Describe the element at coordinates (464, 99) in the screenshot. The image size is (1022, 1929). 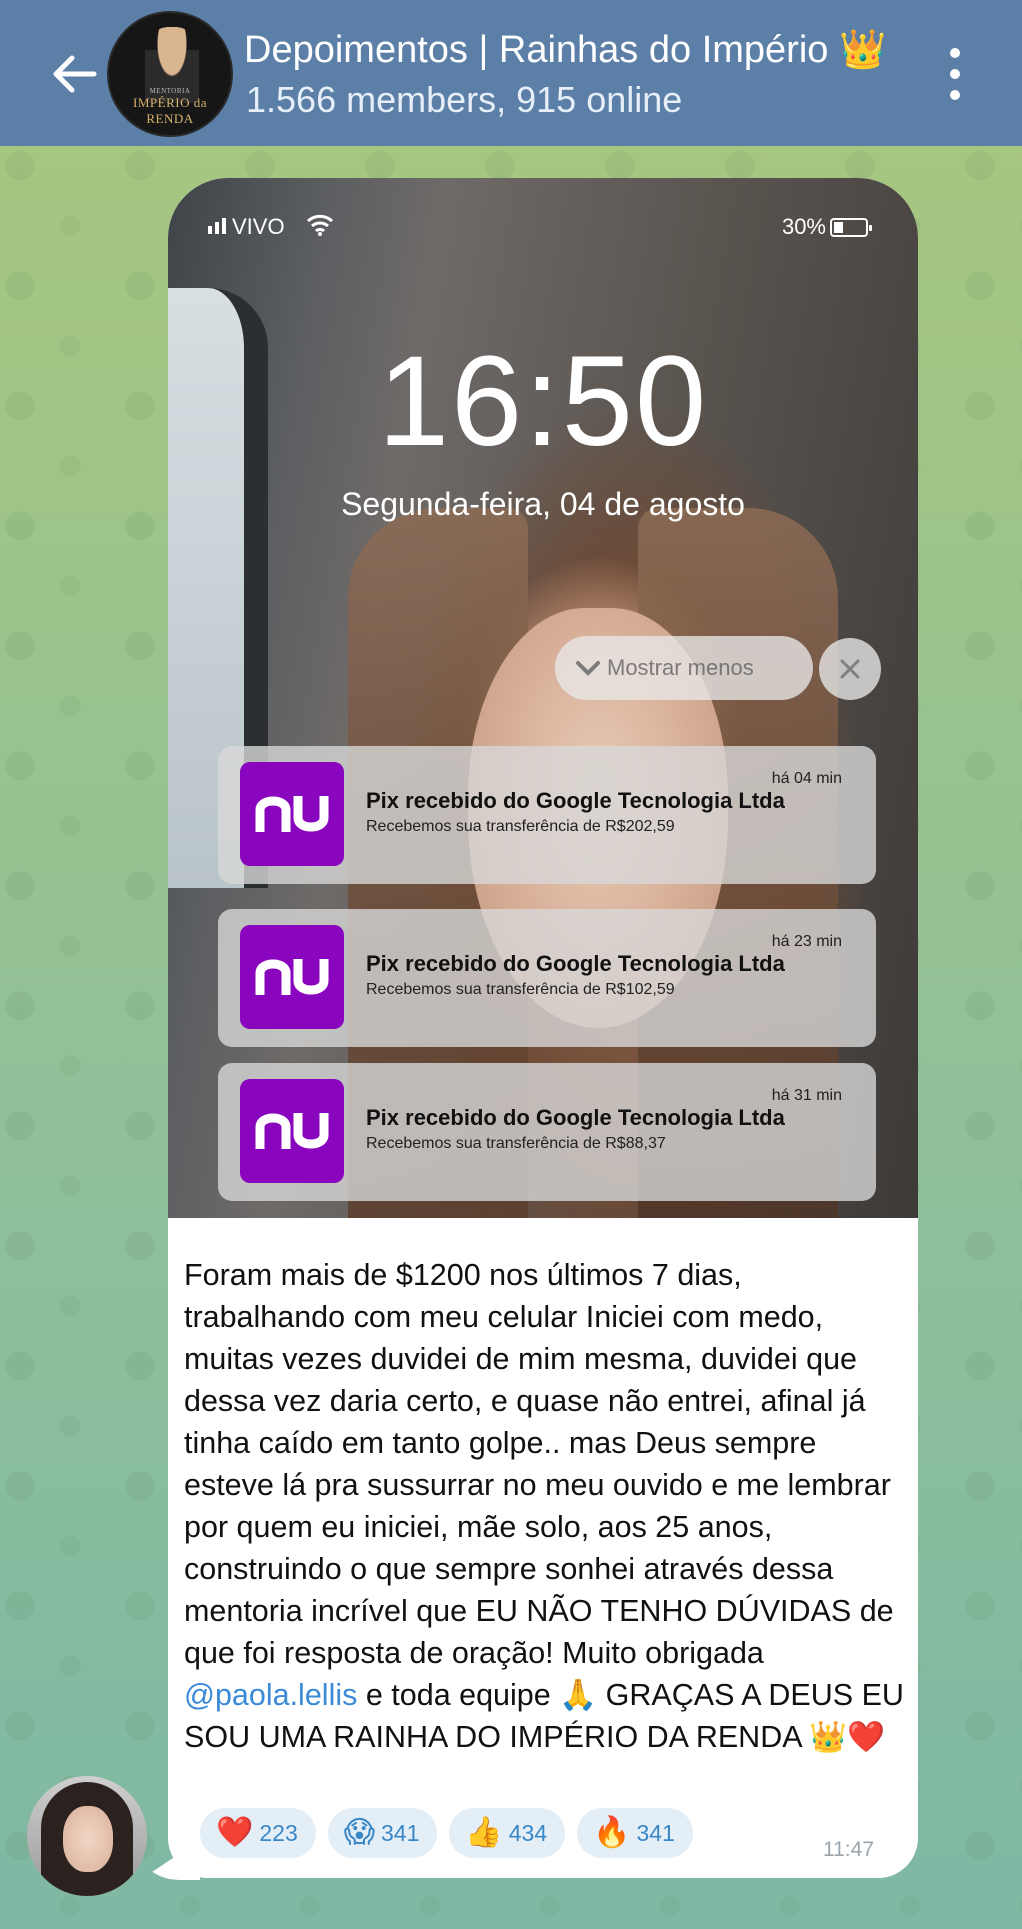
I see `chat-member-count: 1.566 members, 915 online` at that location.